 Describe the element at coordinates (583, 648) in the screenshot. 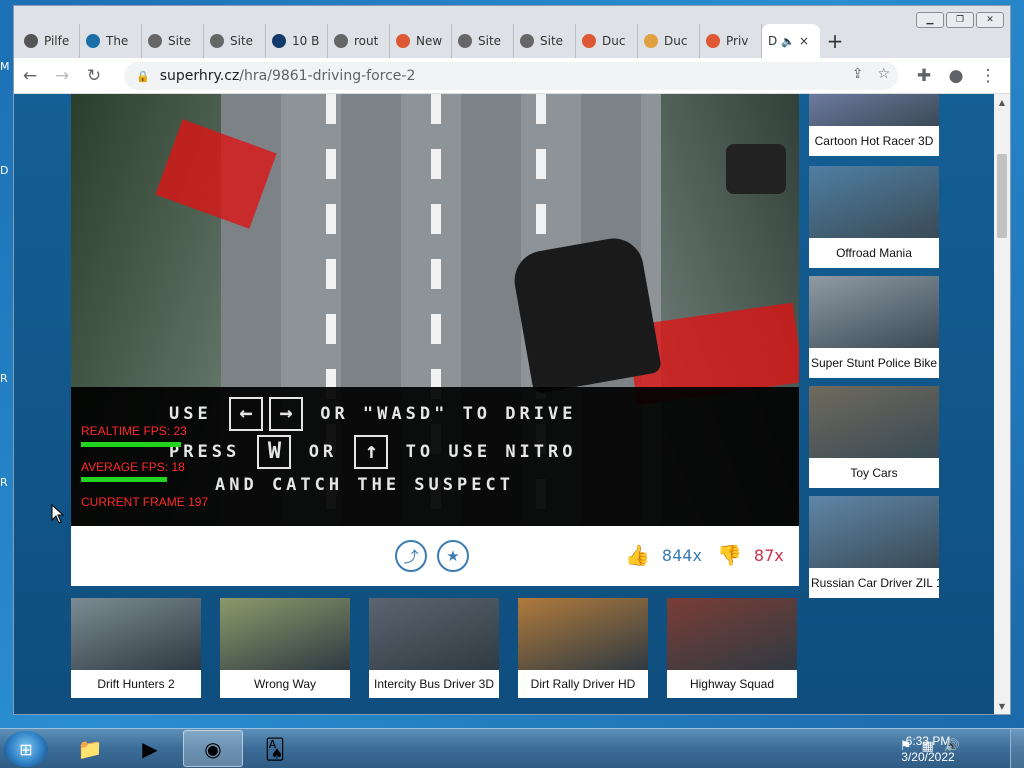

I see `bottom-game-card: Dirt Rally Driver HD` at that location.